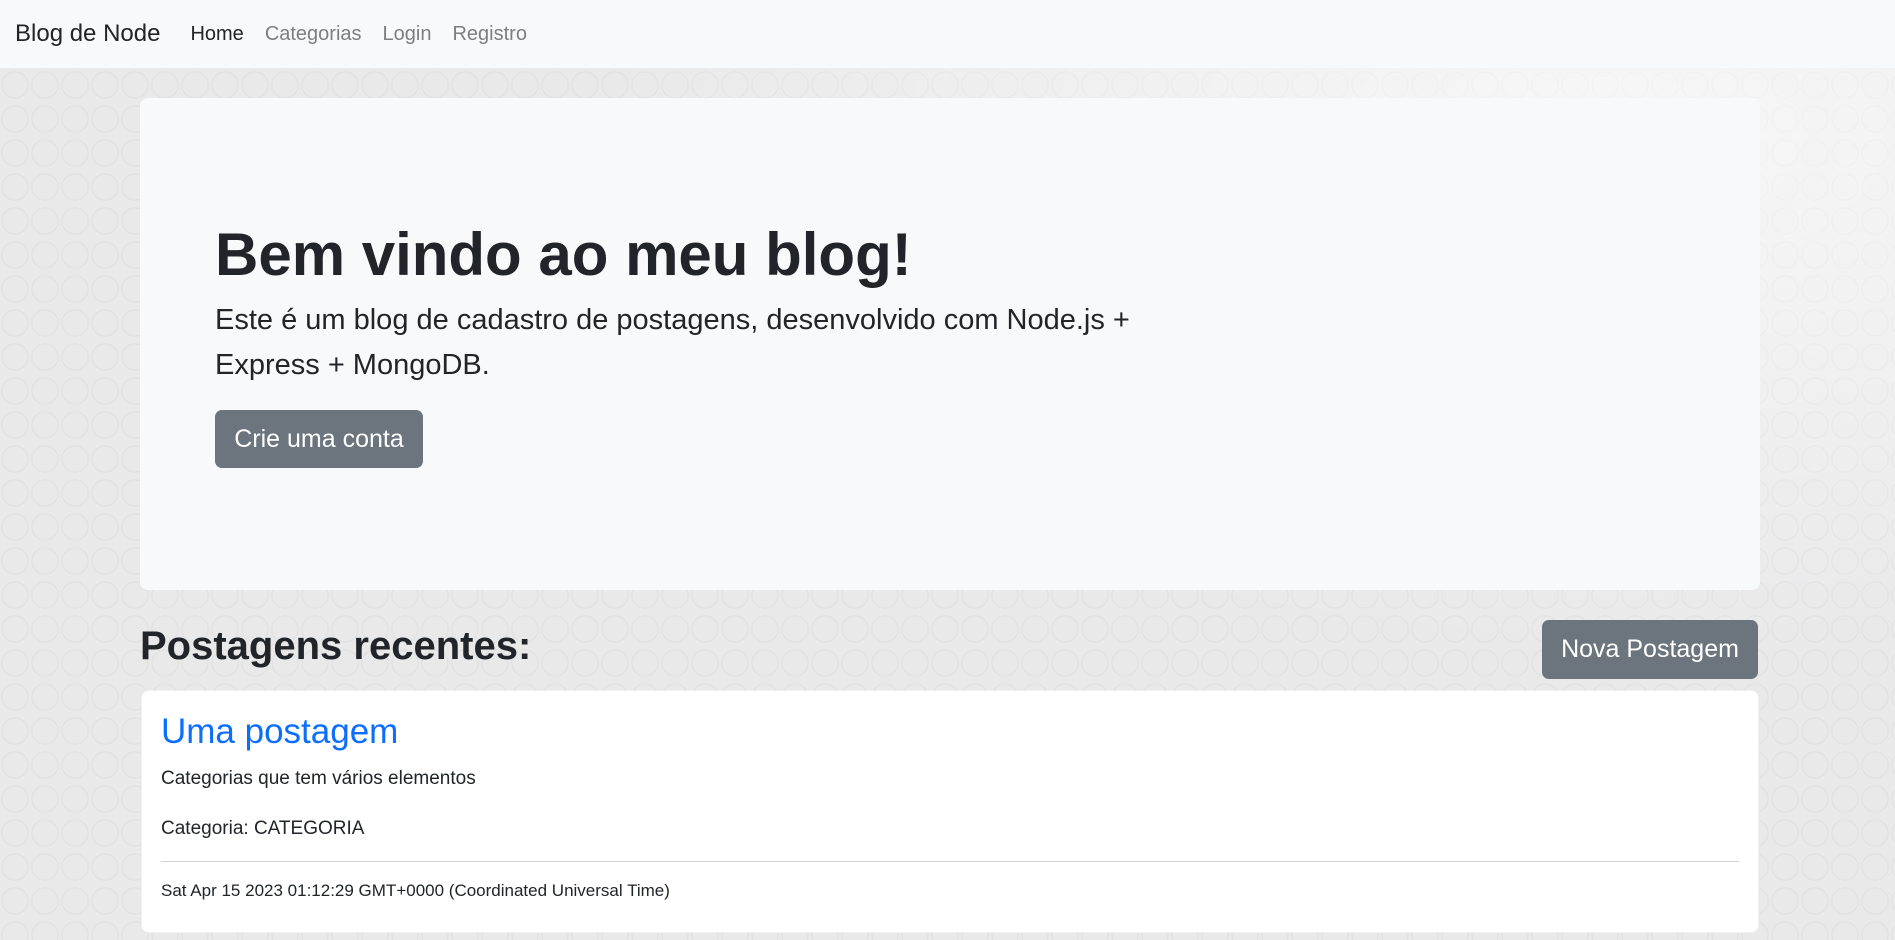  What do you see at coordinates (279, 732) in the screenshot?
I see `post-title-link: Uma postagem` at bounding box center [279, 732].